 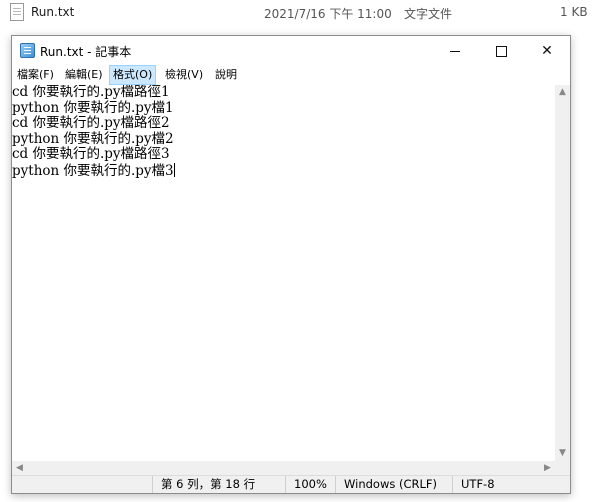 I want to click on window-title: Run.txt - 記事本, so click(x=86, y=52).